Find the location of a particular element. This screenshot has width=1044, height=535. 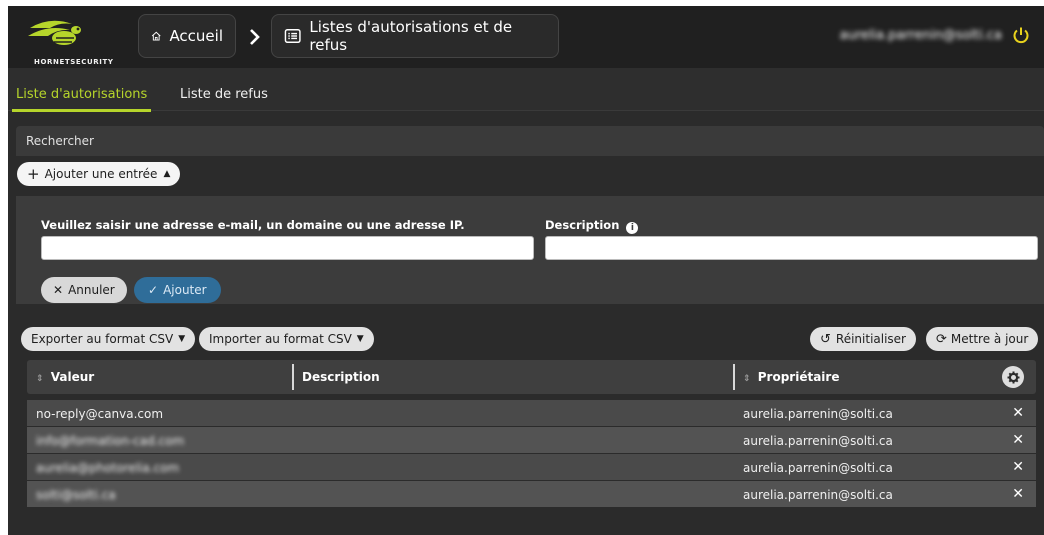

refresh-icon: ⟳ is located at coordinates (941, 339).